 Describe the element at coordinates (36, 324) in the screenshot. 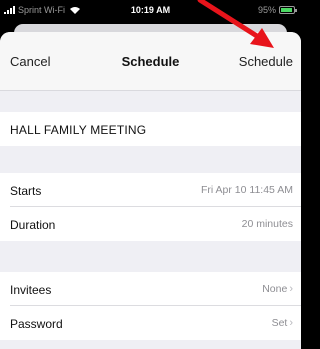

I see `password-label: Password` at that location.